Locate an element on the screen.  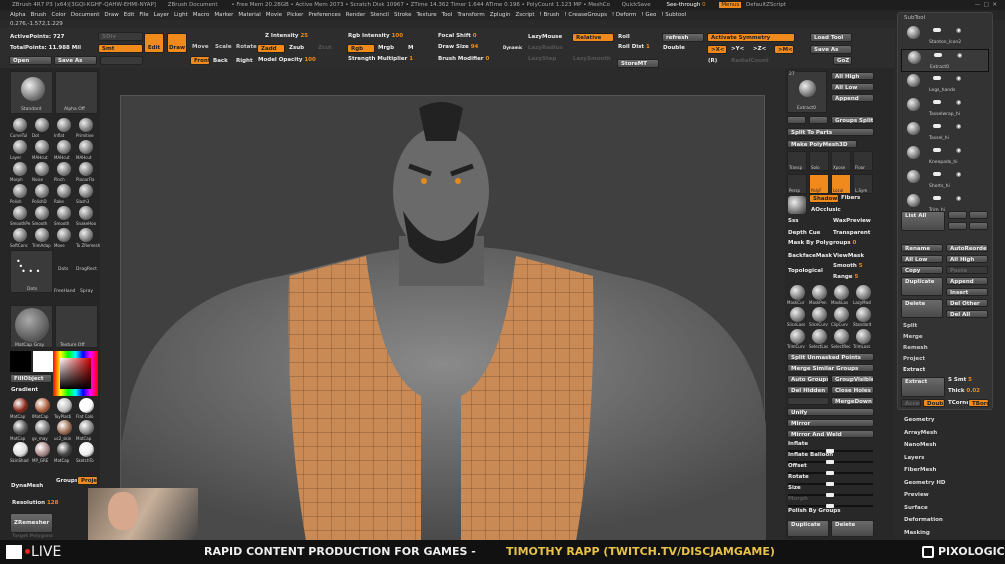
project-button: Projec is located at coordinates (87, 480).